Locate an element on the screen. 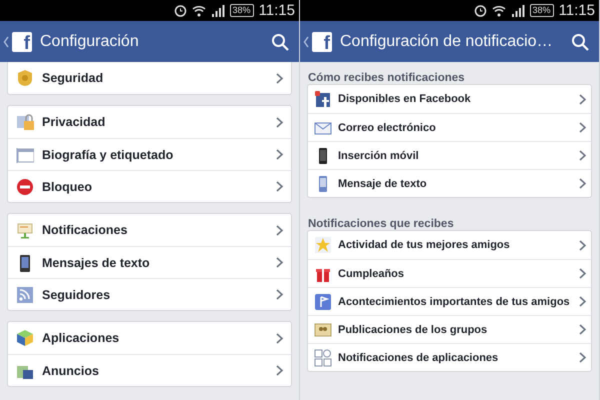  settings-row: Acontecimientos importantes de tus amigos is located at coordinates (449, 301).